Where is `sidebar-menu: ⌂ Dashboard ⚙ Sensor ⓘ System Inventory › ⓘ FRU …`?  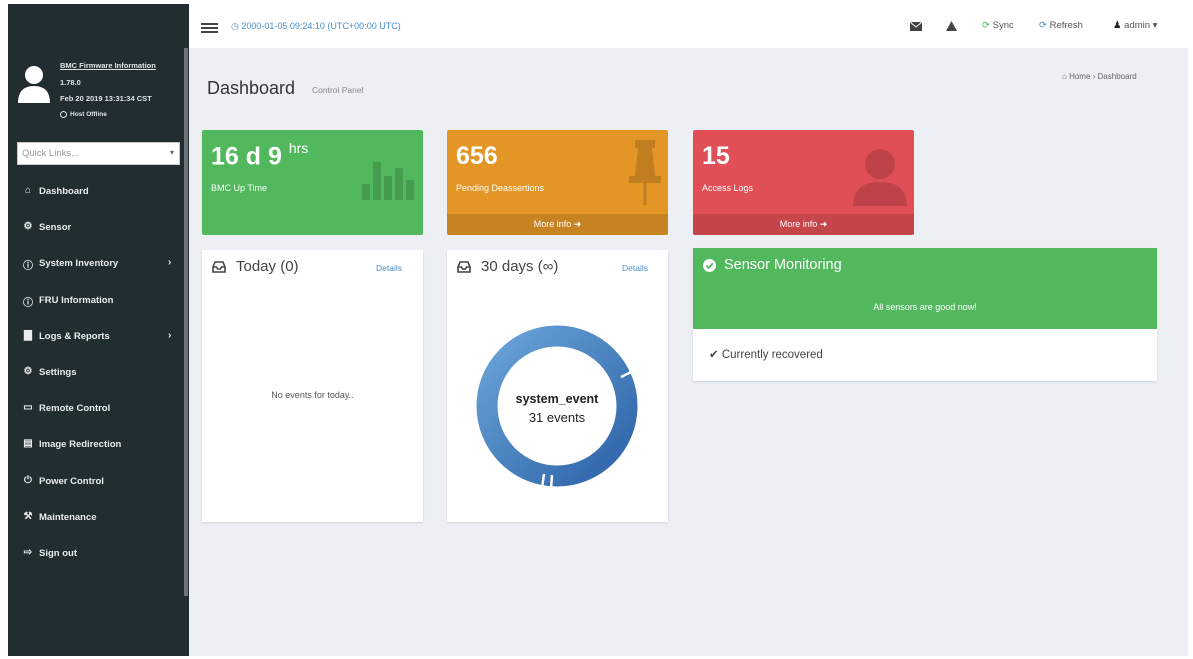 sidebar-menu: ⌂ Dashboard ⚙ Sensor ⓘ System Inventory › ⓘ FRU … is located at coordinates (96, 373).